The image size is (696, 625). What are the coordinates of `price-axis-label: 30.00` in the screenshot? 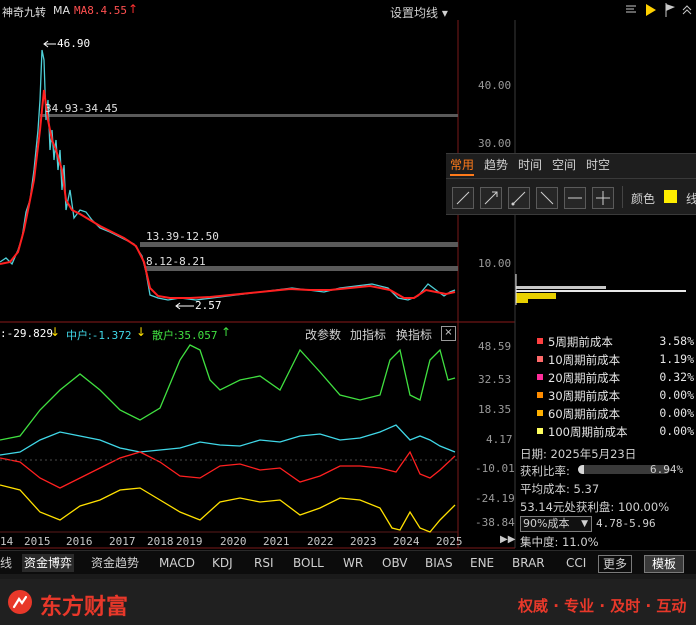 It's located at (495, 143).